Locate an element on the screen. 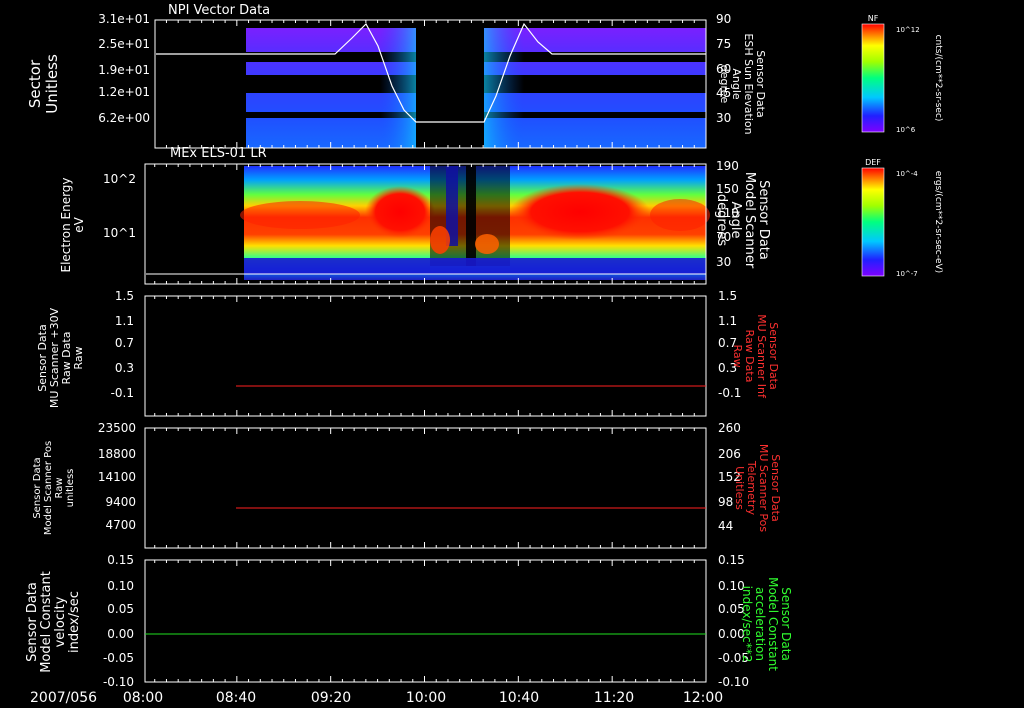 This screenshot has width=1024, height=708. mu30-left-label-line: Raw is located at coordinates (78, 357).